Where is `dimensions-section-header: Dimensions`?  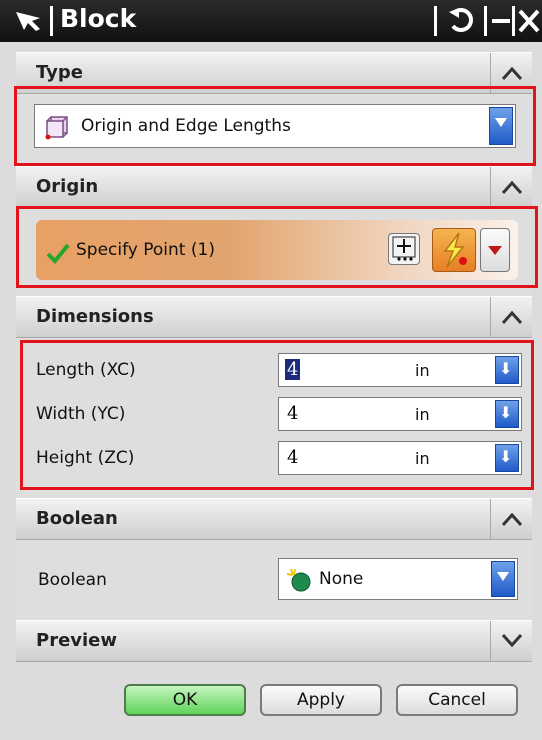 dimensions-section-header: Dimensions is located at coordinates (274, 317).